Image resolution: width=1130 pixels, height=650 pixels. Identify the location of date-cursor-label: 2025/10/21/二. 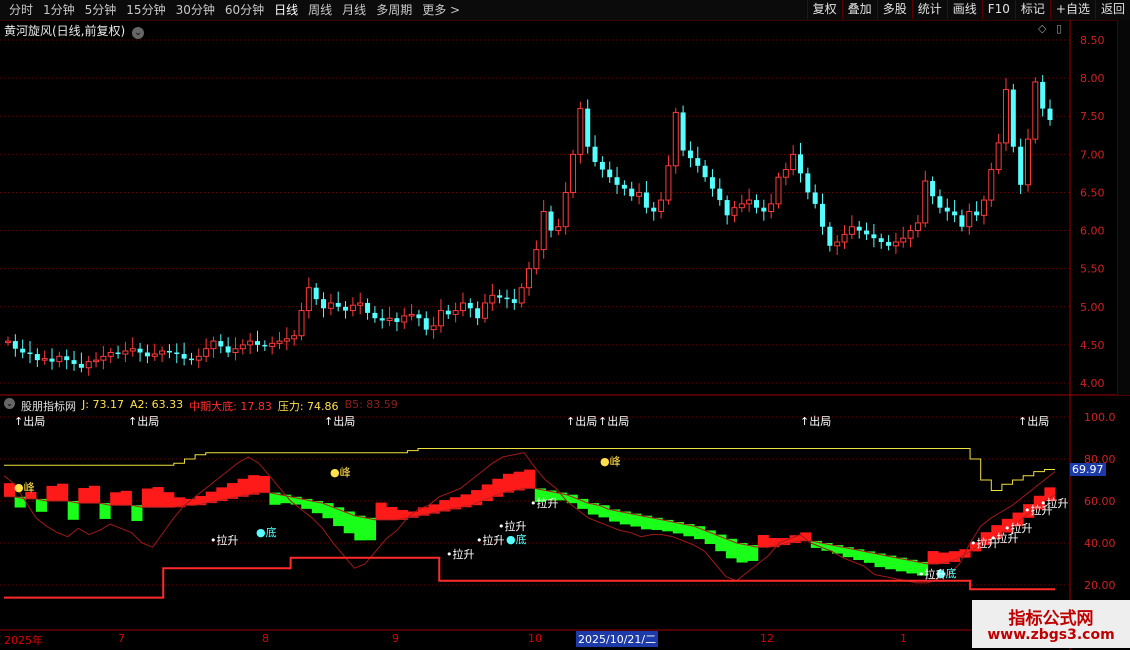
(617, 639).